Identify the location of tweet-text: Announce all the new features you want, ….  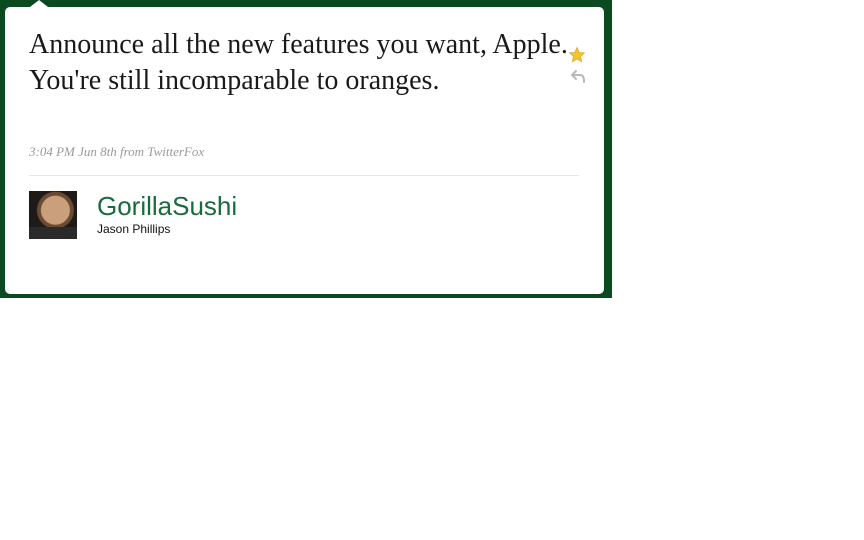
(298, 62).